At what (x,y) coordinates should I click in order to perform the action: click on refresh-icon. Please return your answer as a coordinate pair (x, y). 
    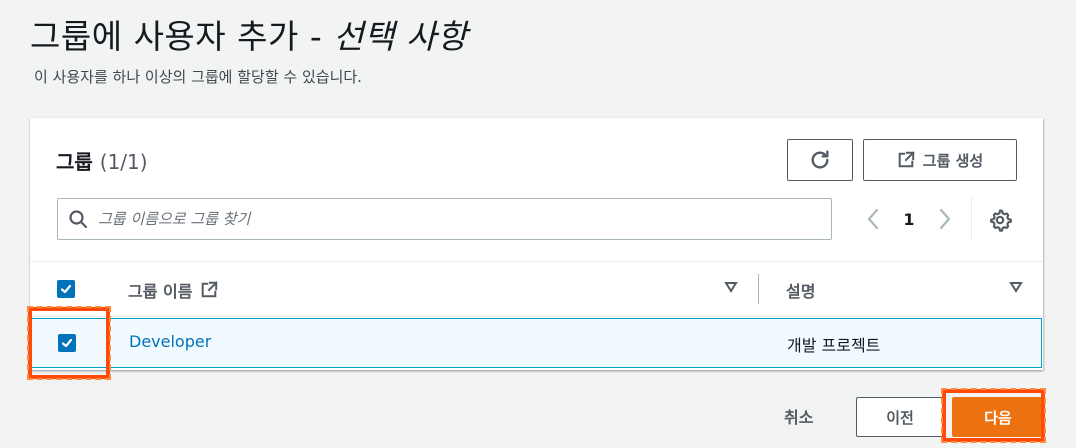
    Looking at the image, I should click on (820, 160).